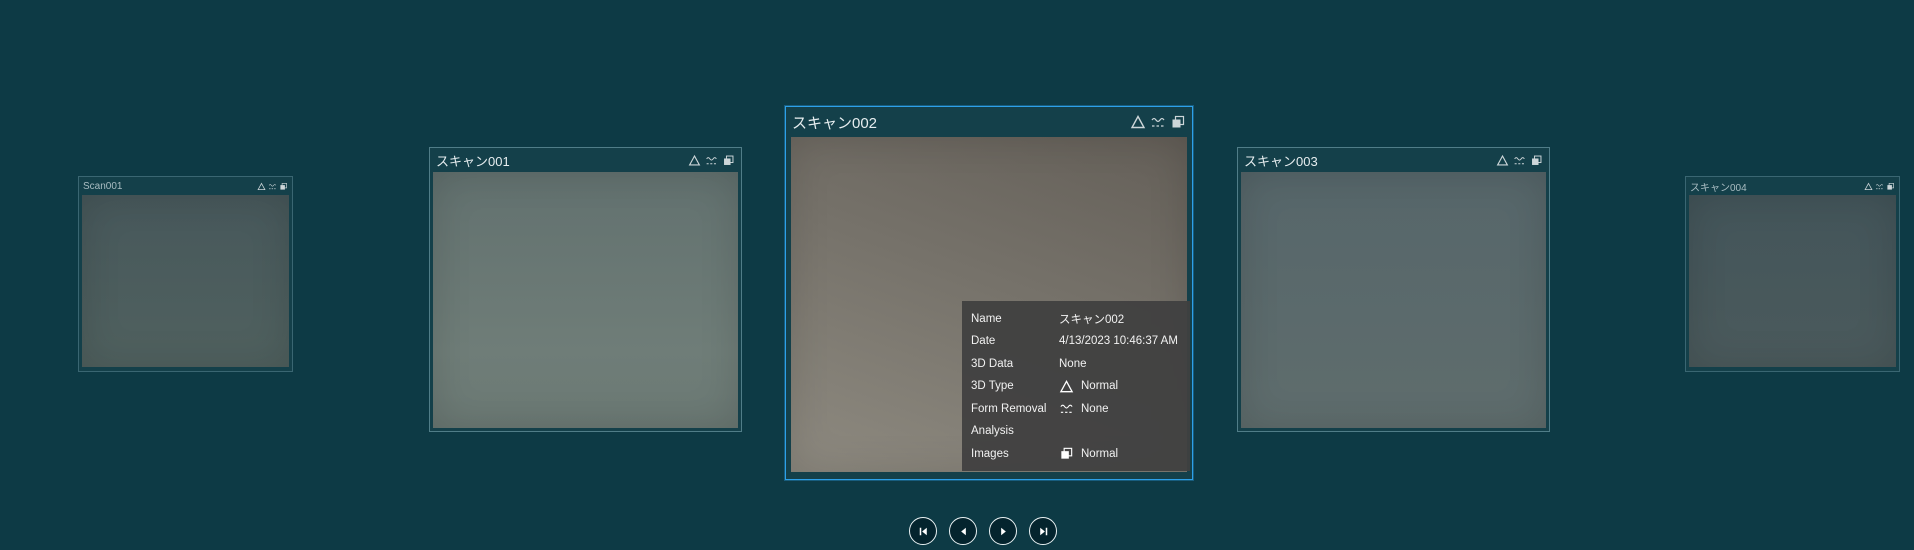 The height and width of the screenshot is (550, 1914). I want to click on info-value: 4/13/2023 10:46:37 AM, so click(1118, 341).